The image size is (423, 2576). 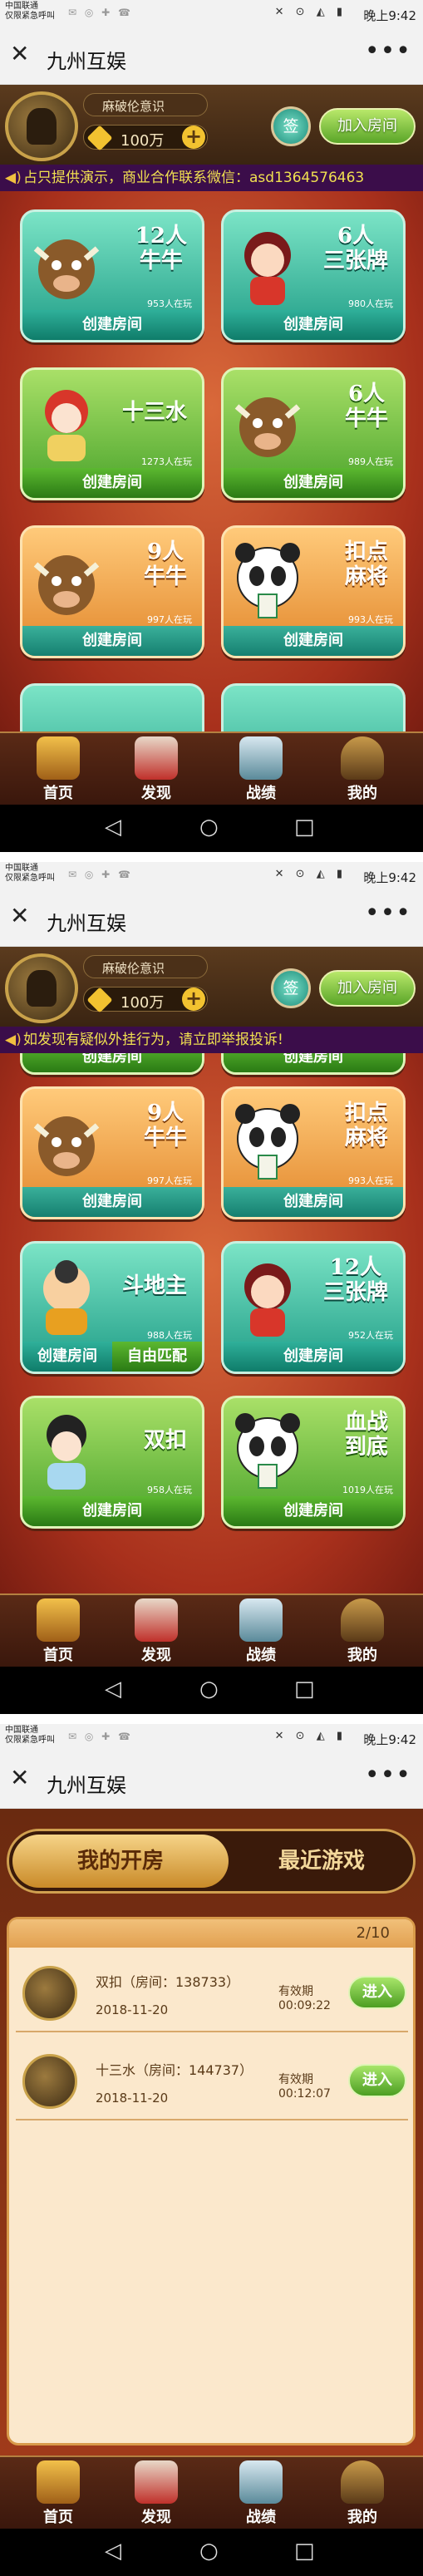 What do you see at coordinates (174, 2070) in the screenshot?
I see `room-name: 十三水（房间：144737）` at bounding box center [174, 2070].